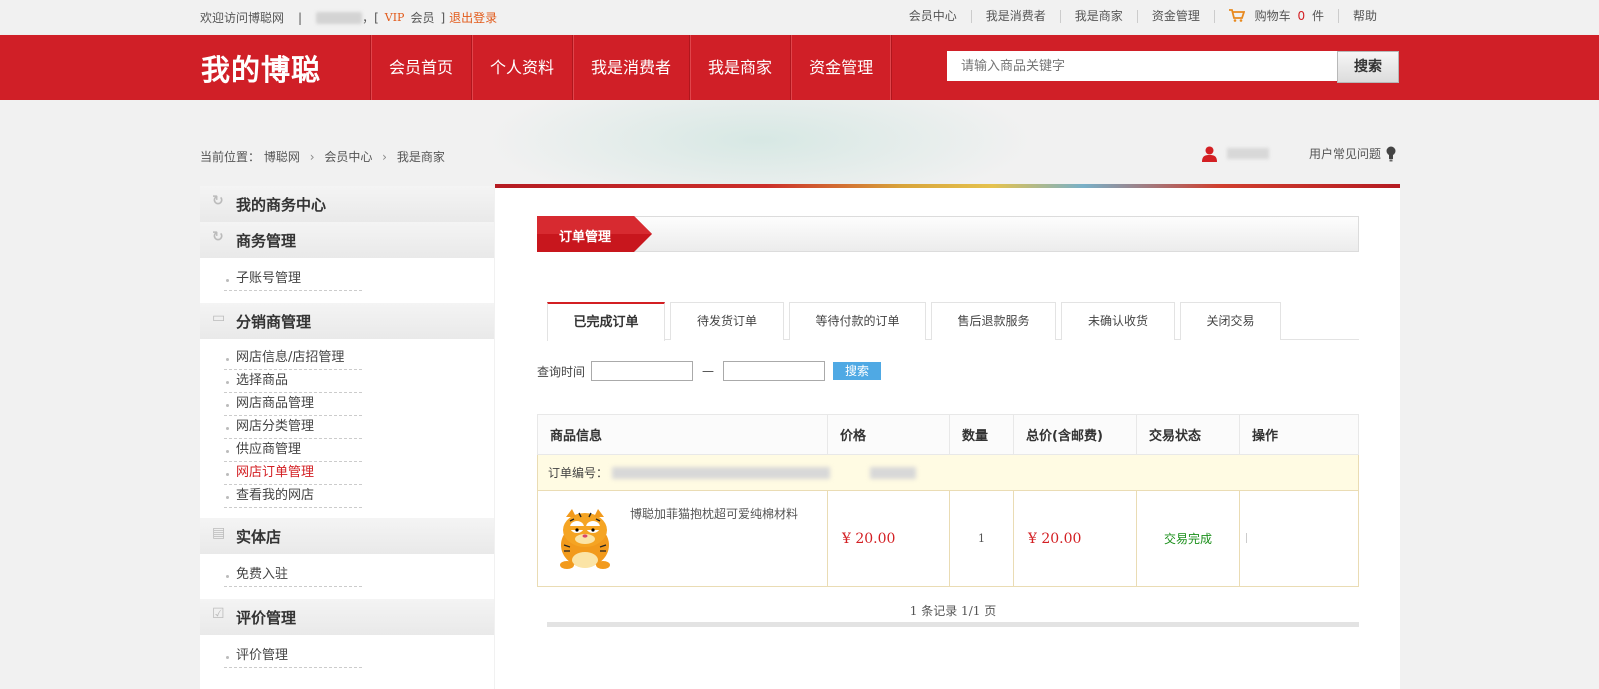  I want to click on breadcrumb-home: 博聪网, so click(282, 157).